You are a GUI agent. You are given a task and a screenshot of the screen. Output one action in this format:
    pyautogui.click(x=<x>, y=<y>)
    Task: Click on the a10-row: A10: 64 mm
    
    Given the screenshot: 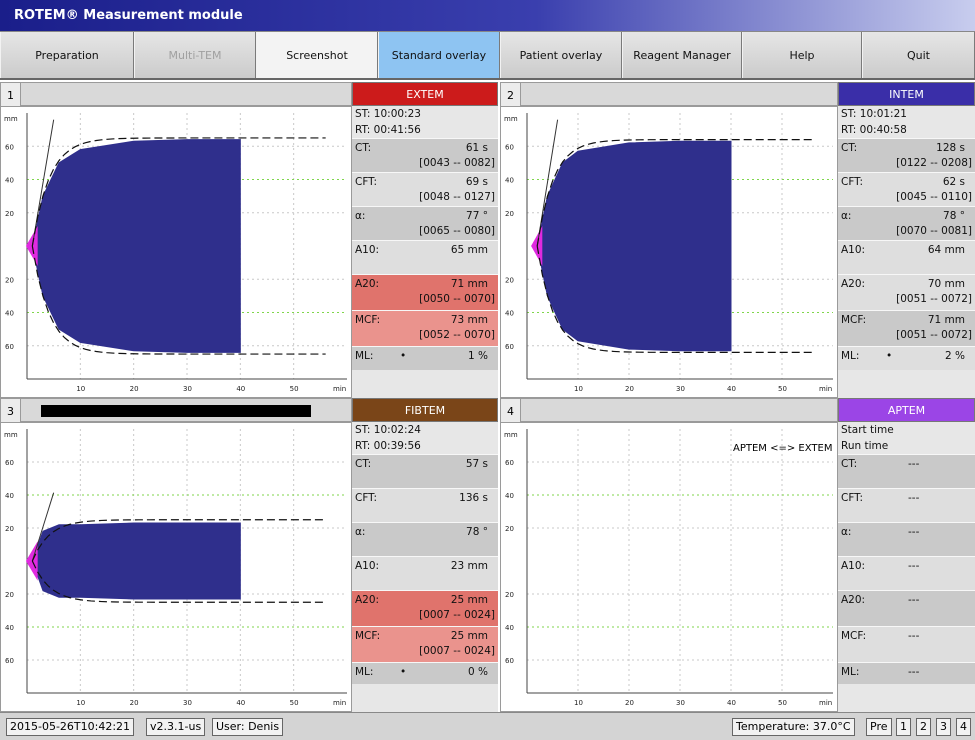 What is the action you would take?
    pyautogui.click(x=906, y=257)
    